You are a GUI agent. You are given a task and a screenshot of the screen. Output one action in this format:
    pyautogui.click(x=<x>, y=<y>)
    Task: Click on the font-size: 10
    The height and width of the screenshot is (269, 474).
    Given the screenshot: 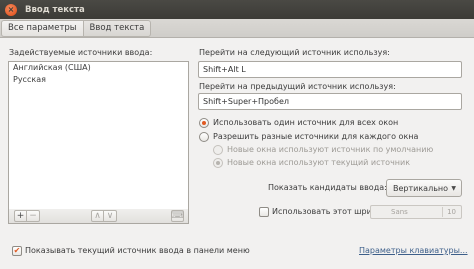 What is the action you would take?
    pyautogui.click(x=451, y=212)
    